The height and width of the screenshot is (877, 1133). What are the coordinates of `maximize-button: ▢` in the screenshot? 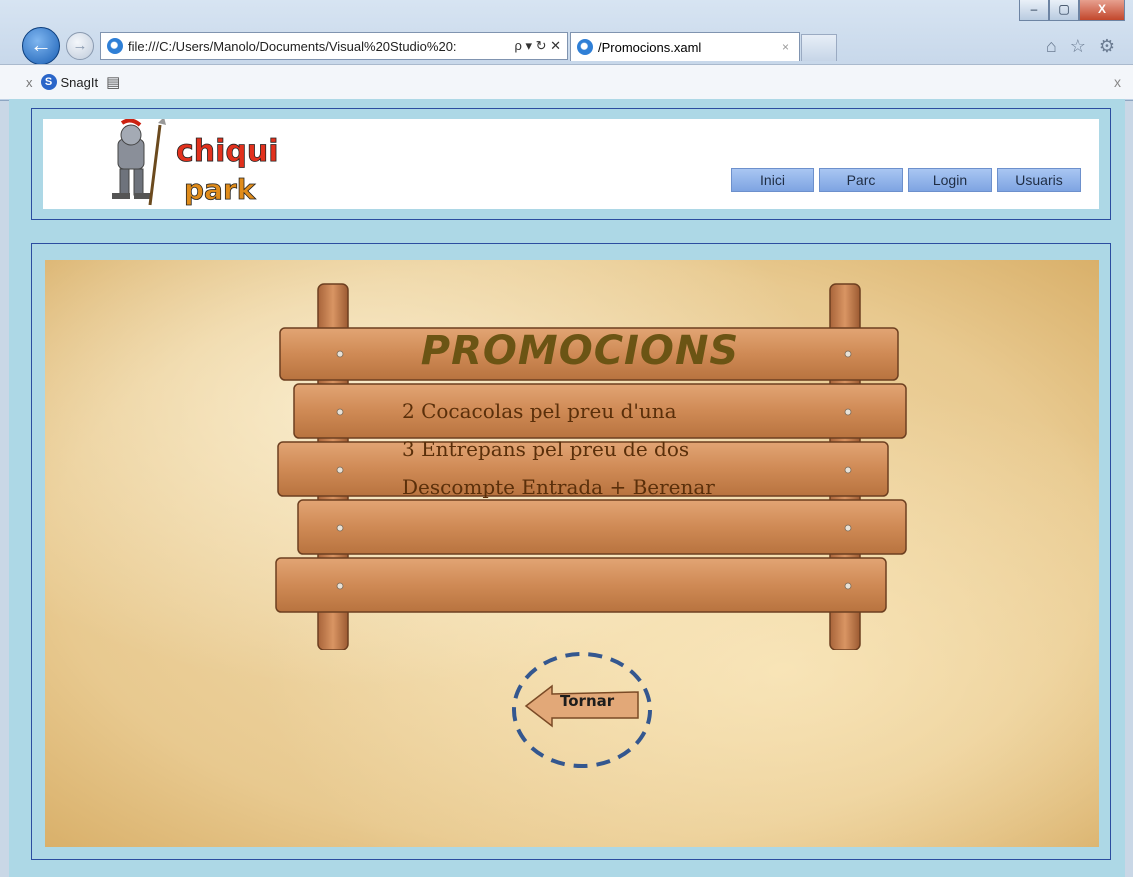 It's located at (1064, 10).